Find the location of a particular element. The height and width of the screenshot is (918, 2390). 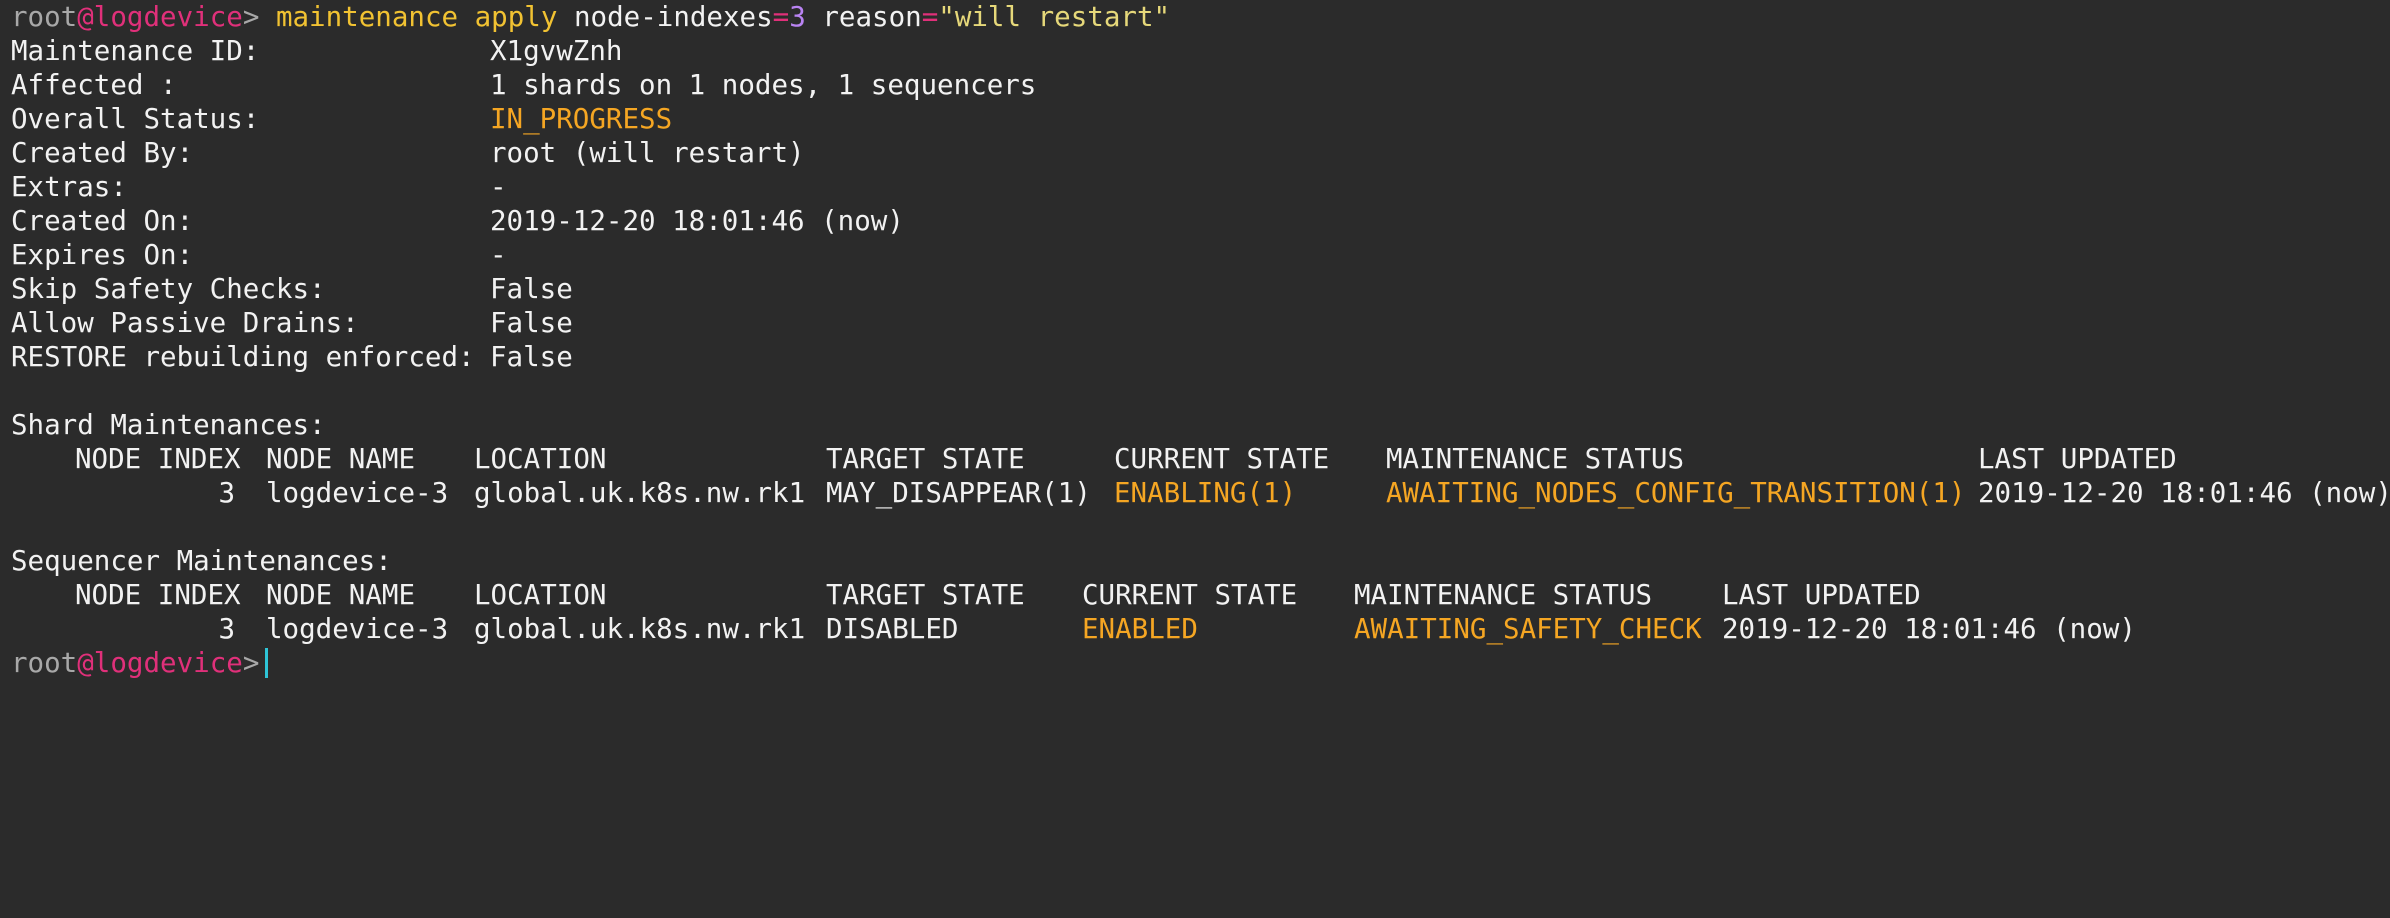

sequencer-last-updated: 2019-12-20 18:01:46 (now) is located at coordinates (1929, 629).